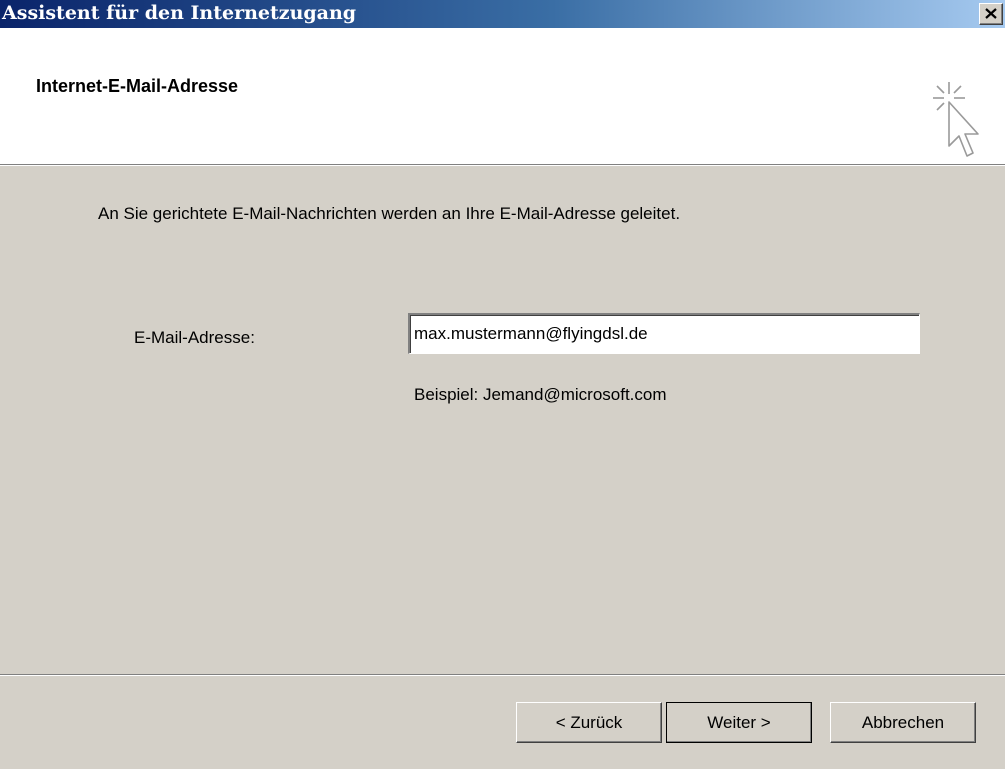 The width and height of the screenshot is (1005, 769). I want to click on next-button: Weiter >, so click(739, 722).